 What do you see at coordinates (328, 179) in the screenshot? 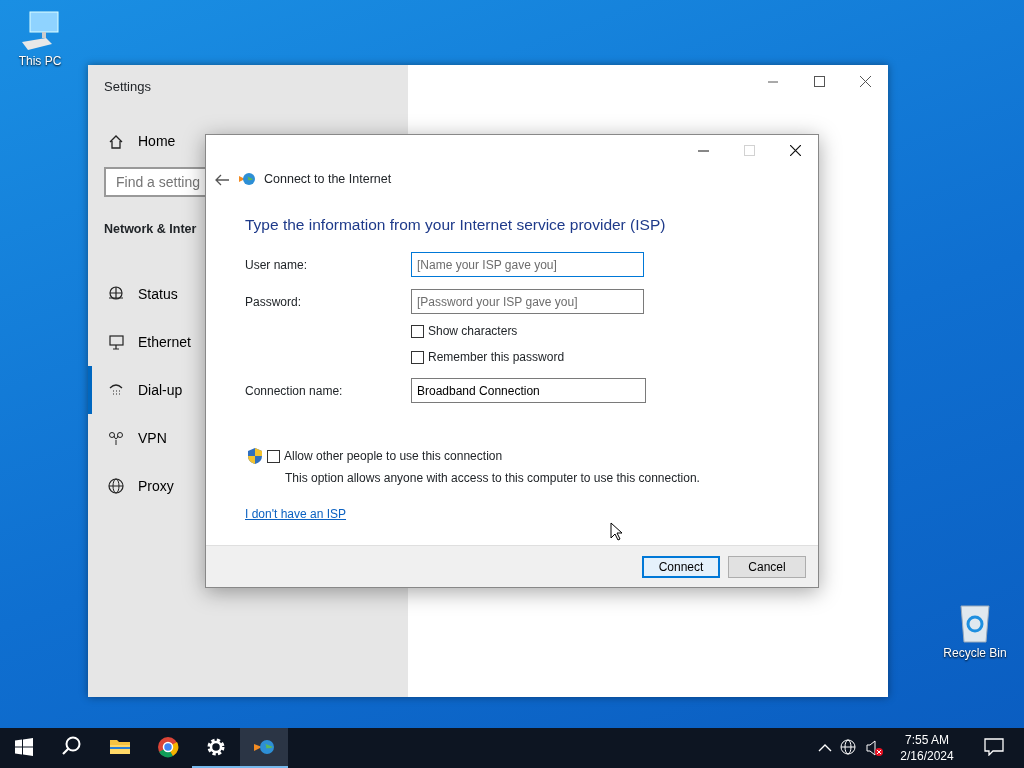
I see `dialog-title: Connect to the Internet` at bounding box center [328, 179].